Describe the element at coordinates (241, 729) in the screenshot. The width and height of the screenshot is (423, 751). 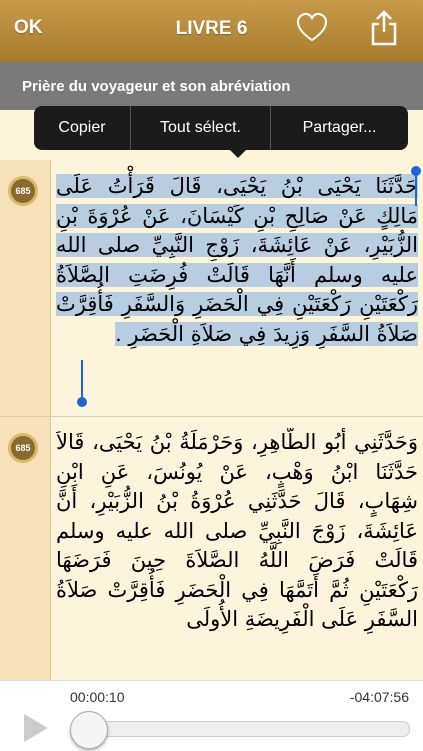
I see `progress-track` at that location.